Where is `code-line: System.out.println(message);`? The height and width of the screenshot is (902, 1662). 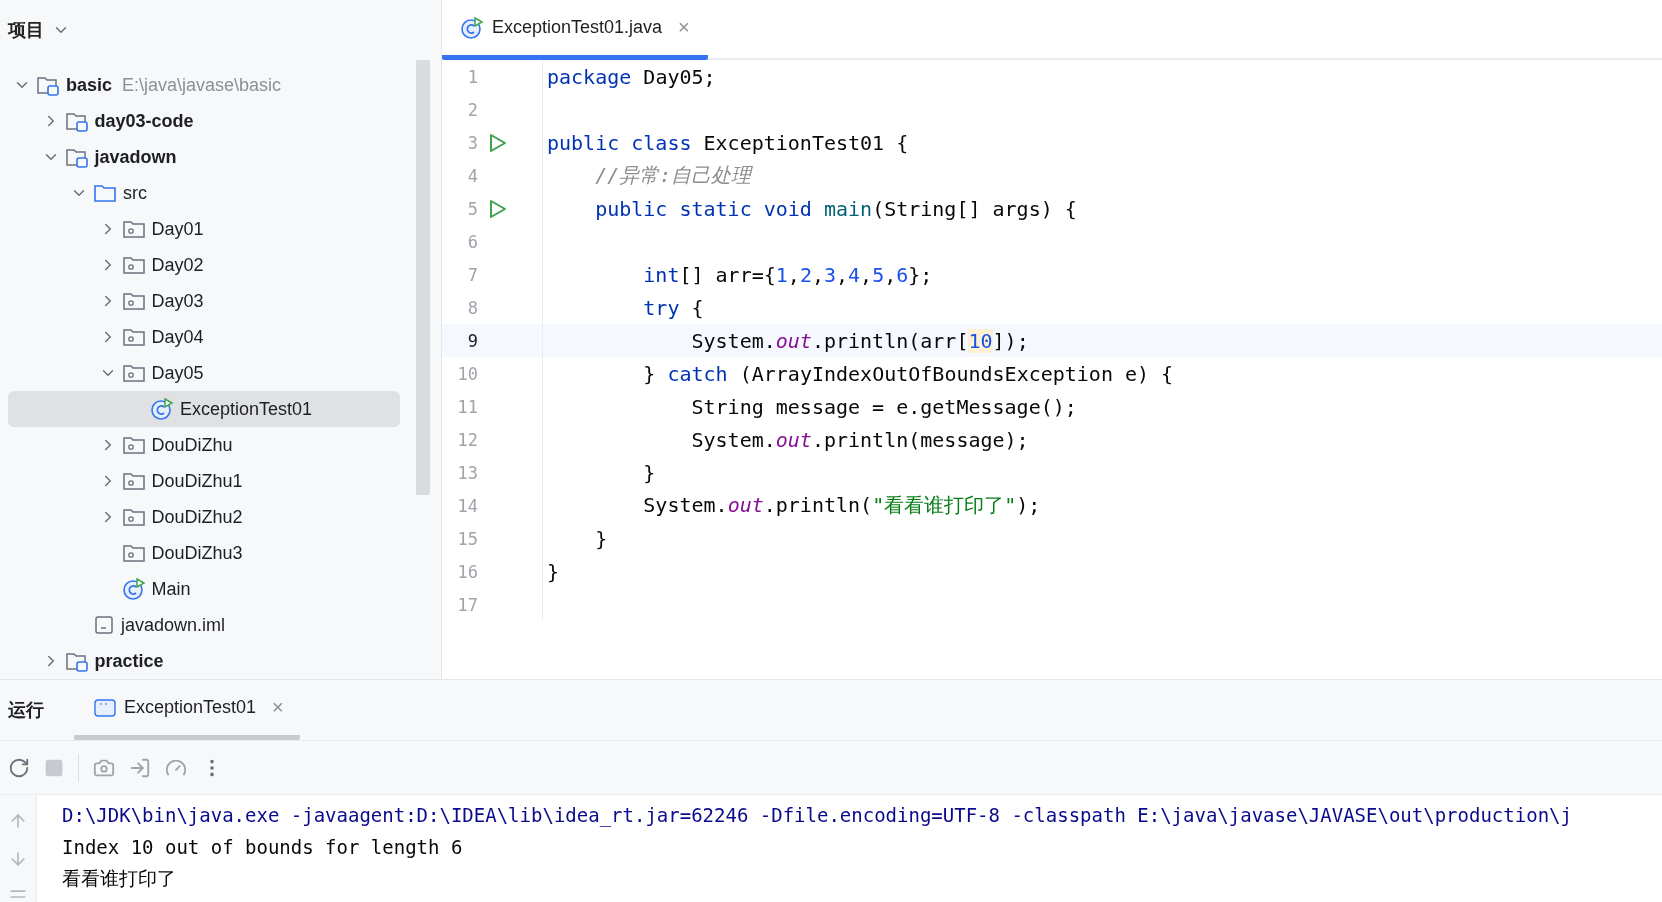
code-line: System.out.println(message); is located at coordinates (859, 439).